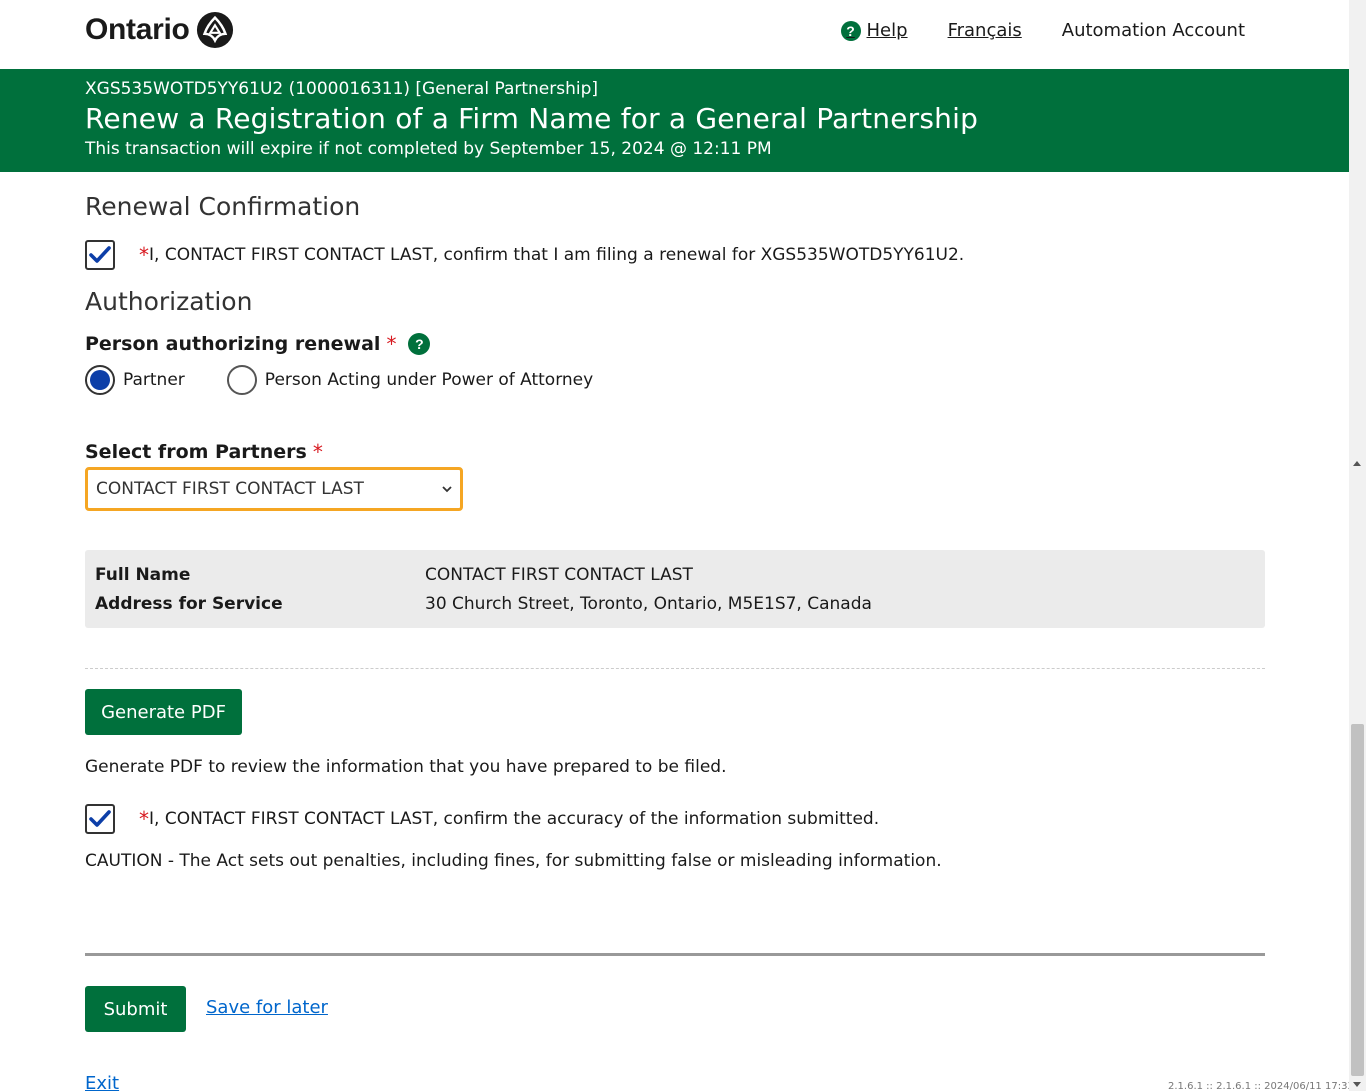  I want to click on renewal-confirmation-heading: Renewal Confirmation, so click(223, 206).